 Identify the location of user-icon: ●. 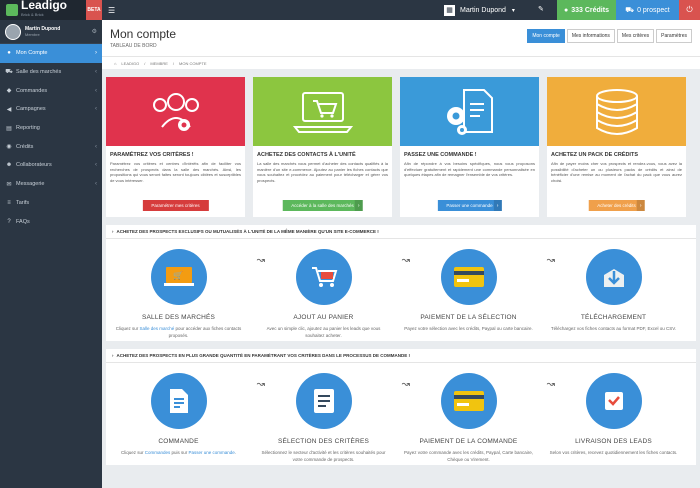
(9, 53).